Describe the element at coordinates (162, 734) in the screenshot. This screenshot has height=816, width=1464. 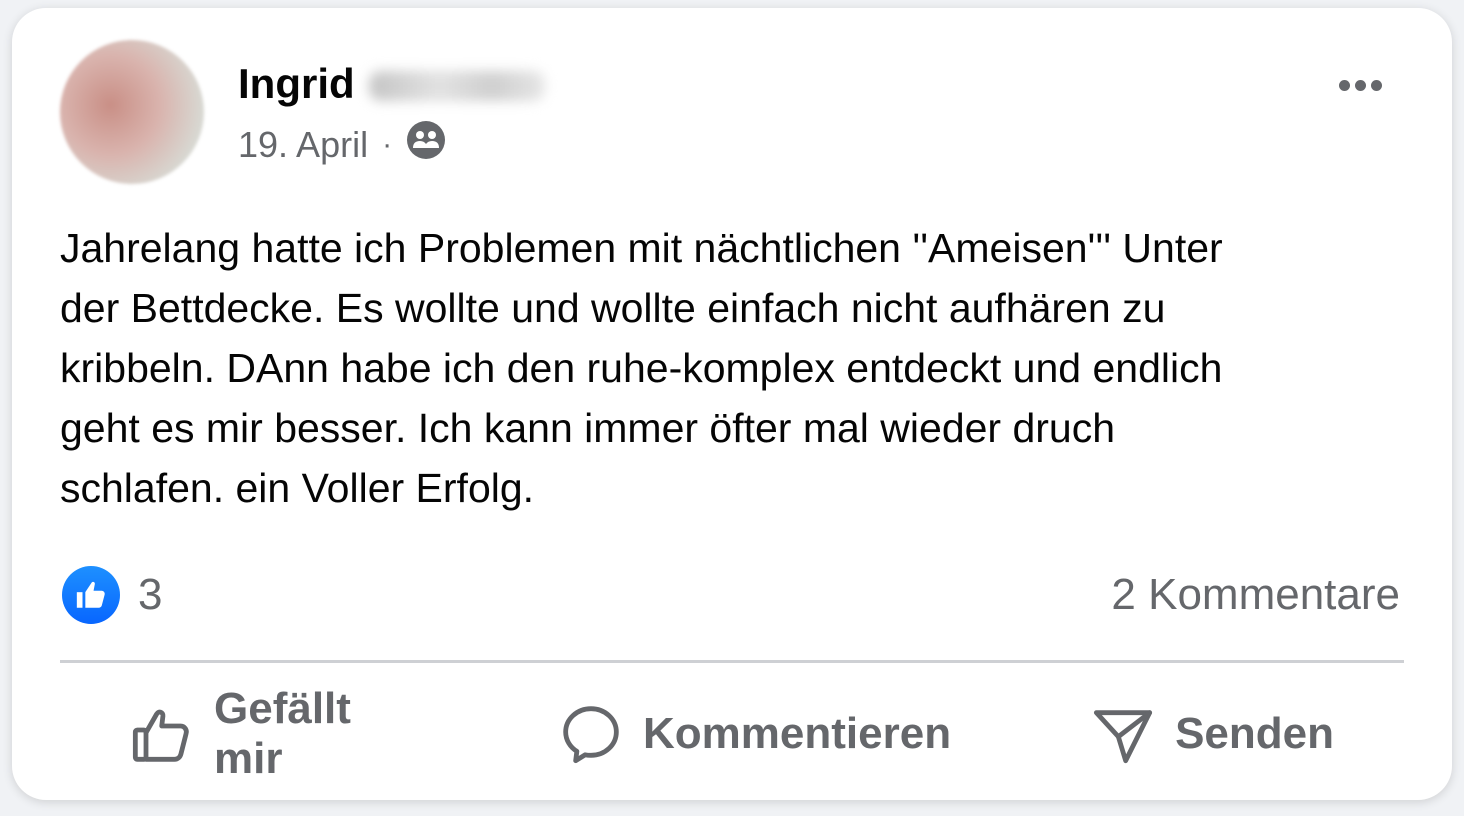
I see `thumbs-up-icon` at that location.